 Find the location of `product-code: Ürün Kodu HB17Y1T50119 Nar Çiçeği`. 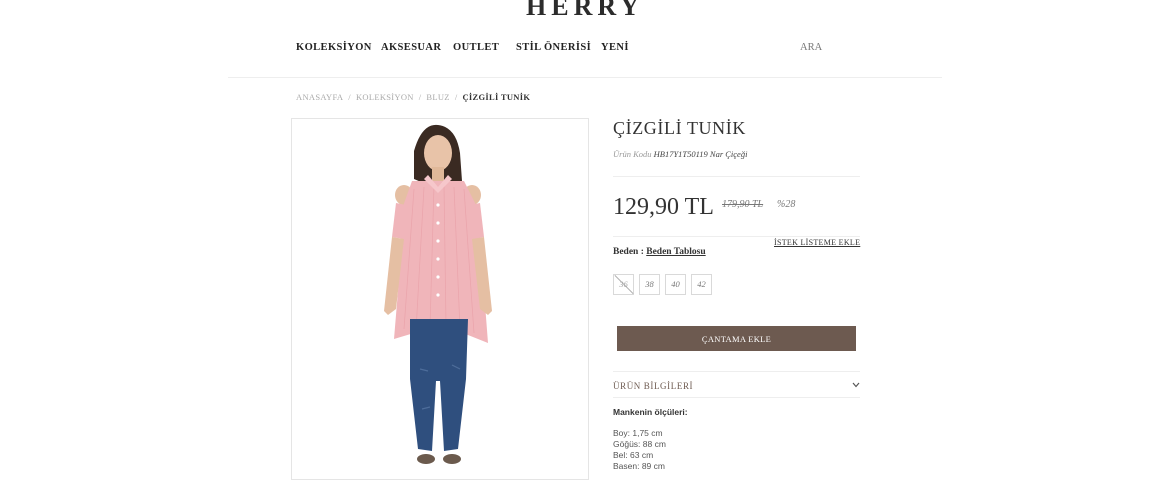

product-code: Ürün Kodu HB17Y1T50119 Nar Çiçeği is located at coordinates (680, 154).